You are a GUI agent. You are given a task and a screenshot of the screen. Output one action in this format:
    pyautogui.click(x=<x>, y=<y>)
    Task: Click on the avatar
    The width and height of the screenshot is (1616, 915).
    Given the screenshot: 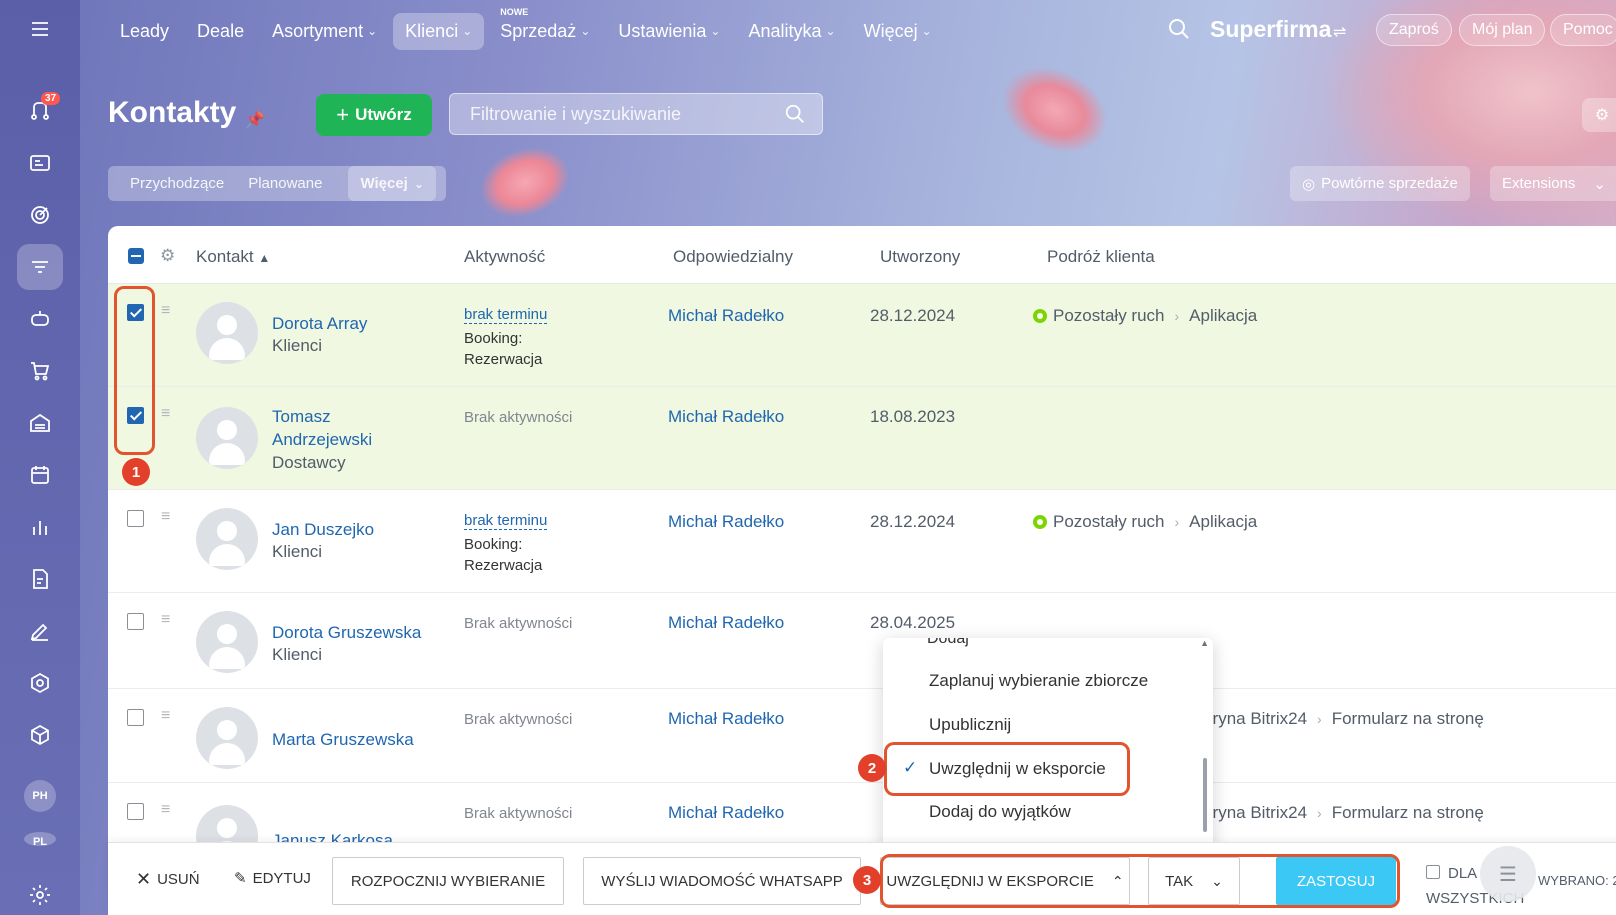 What is the action you would take?
    pyautogui.click(x=227, y=738)
    